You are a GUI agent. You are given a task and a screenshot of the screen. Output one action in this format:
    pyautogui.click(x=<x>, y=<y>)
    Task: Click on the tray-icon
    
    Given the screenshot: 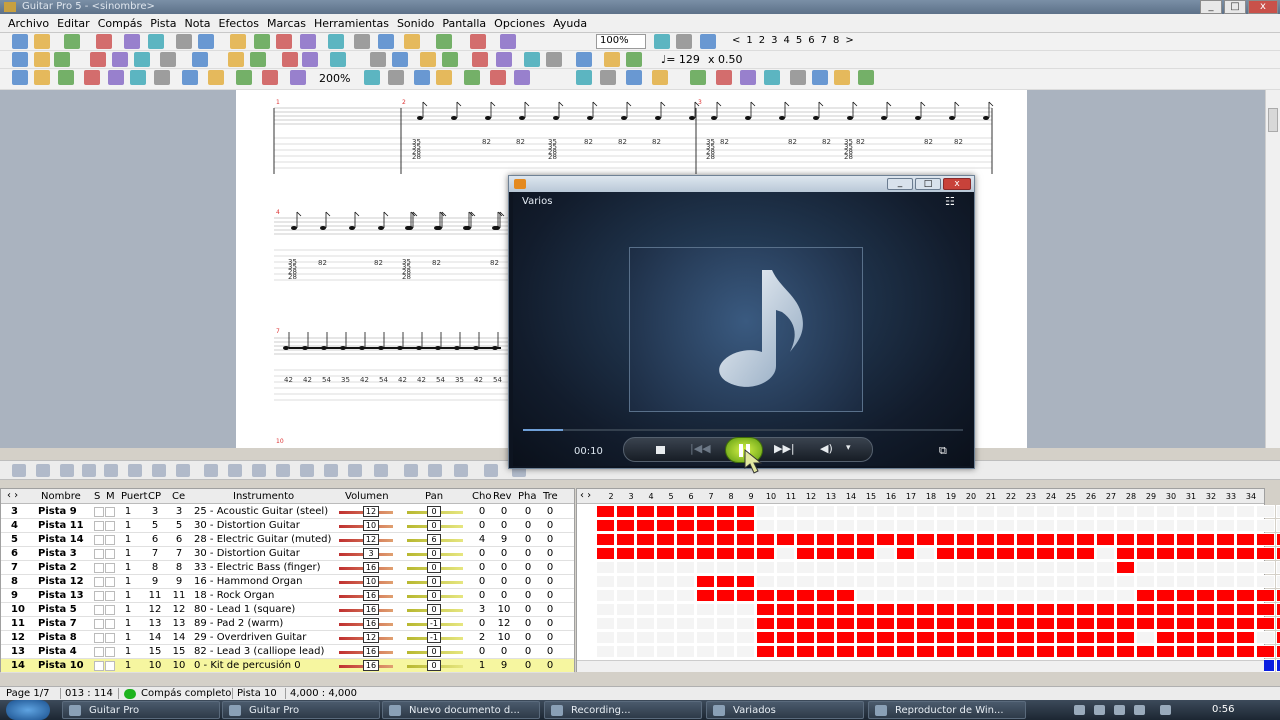 What is the action you would take?
    pyautogui.click(x=1079, y=710)
    